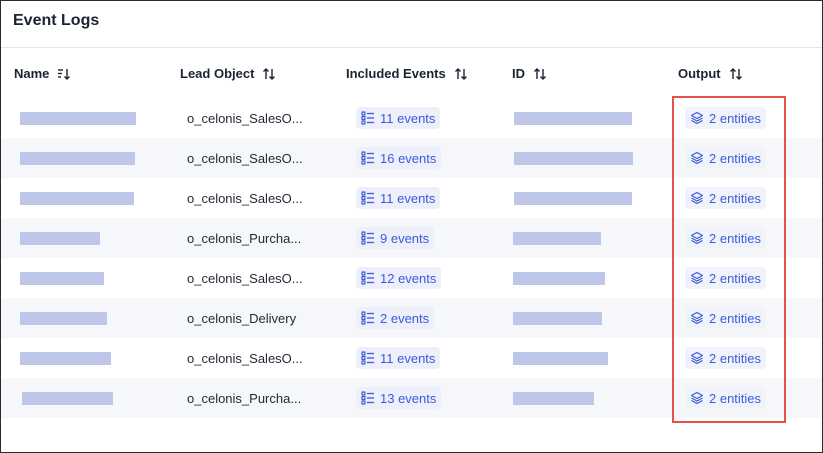 The width and height of the screenshot is (823, 453). What do you see at coordinates (408, 398) in the screenshot?
I see `included-events-label: 13 events` at bounding box center [408, 398].